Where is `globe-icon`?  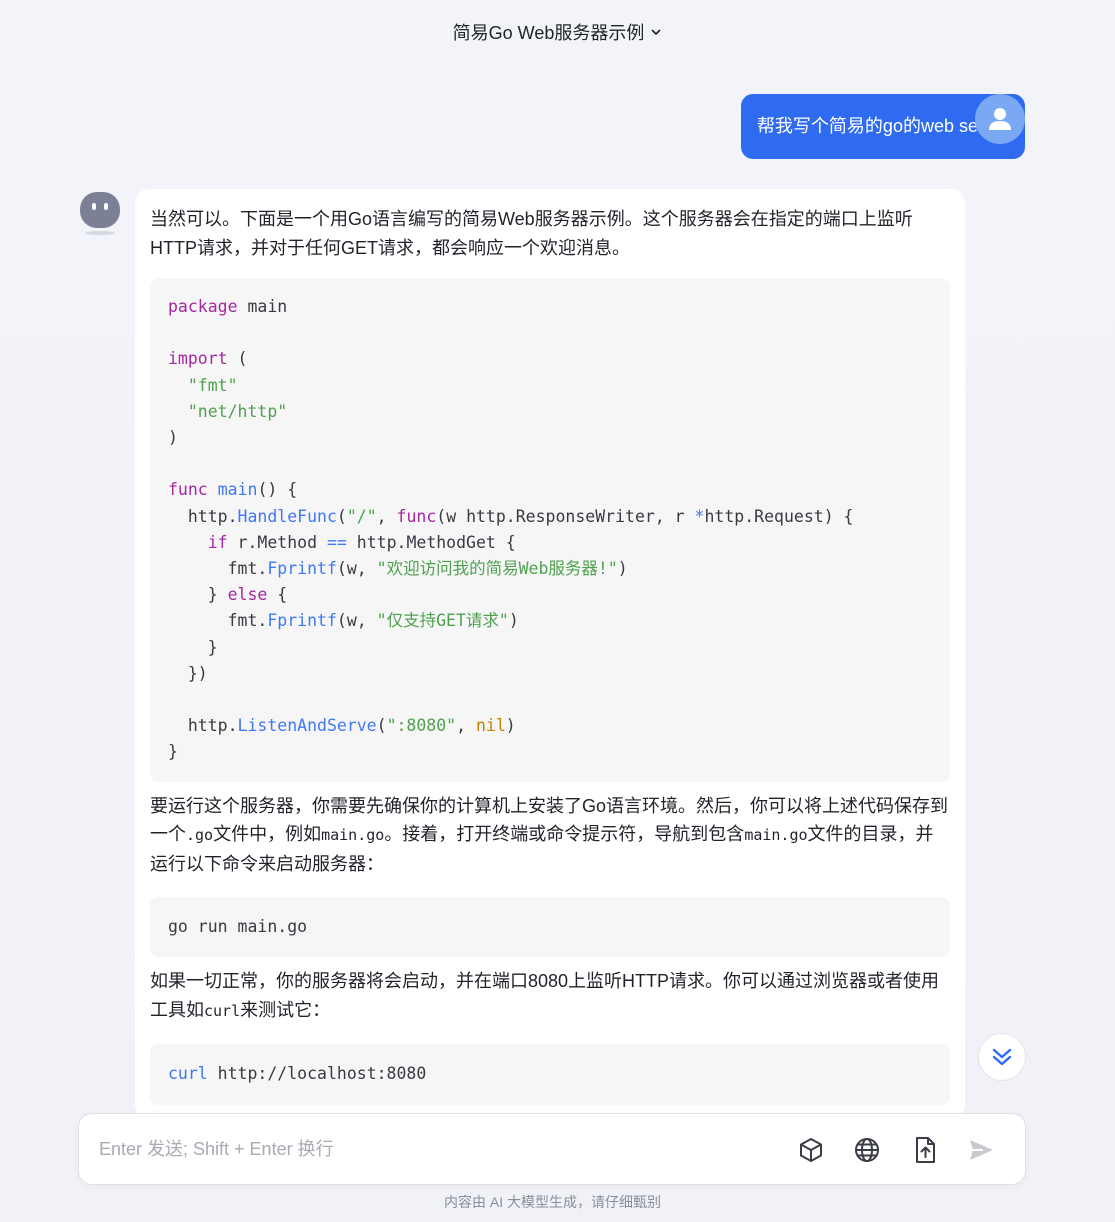
globe-icon is located at coordinates (867, 1150).